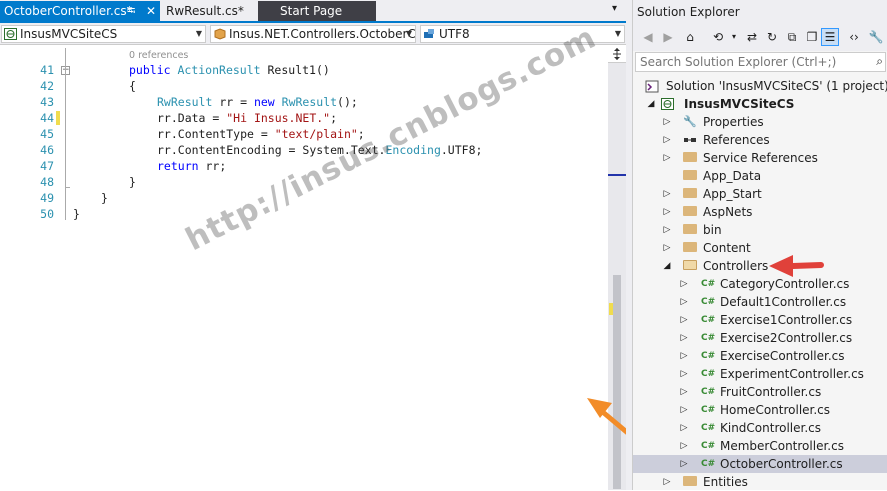 Image resolution: width=887 pixels, height=491 pixels. Describe the element at coordinates (220, 34) in the screenshot. I see `class-icon` at that location.